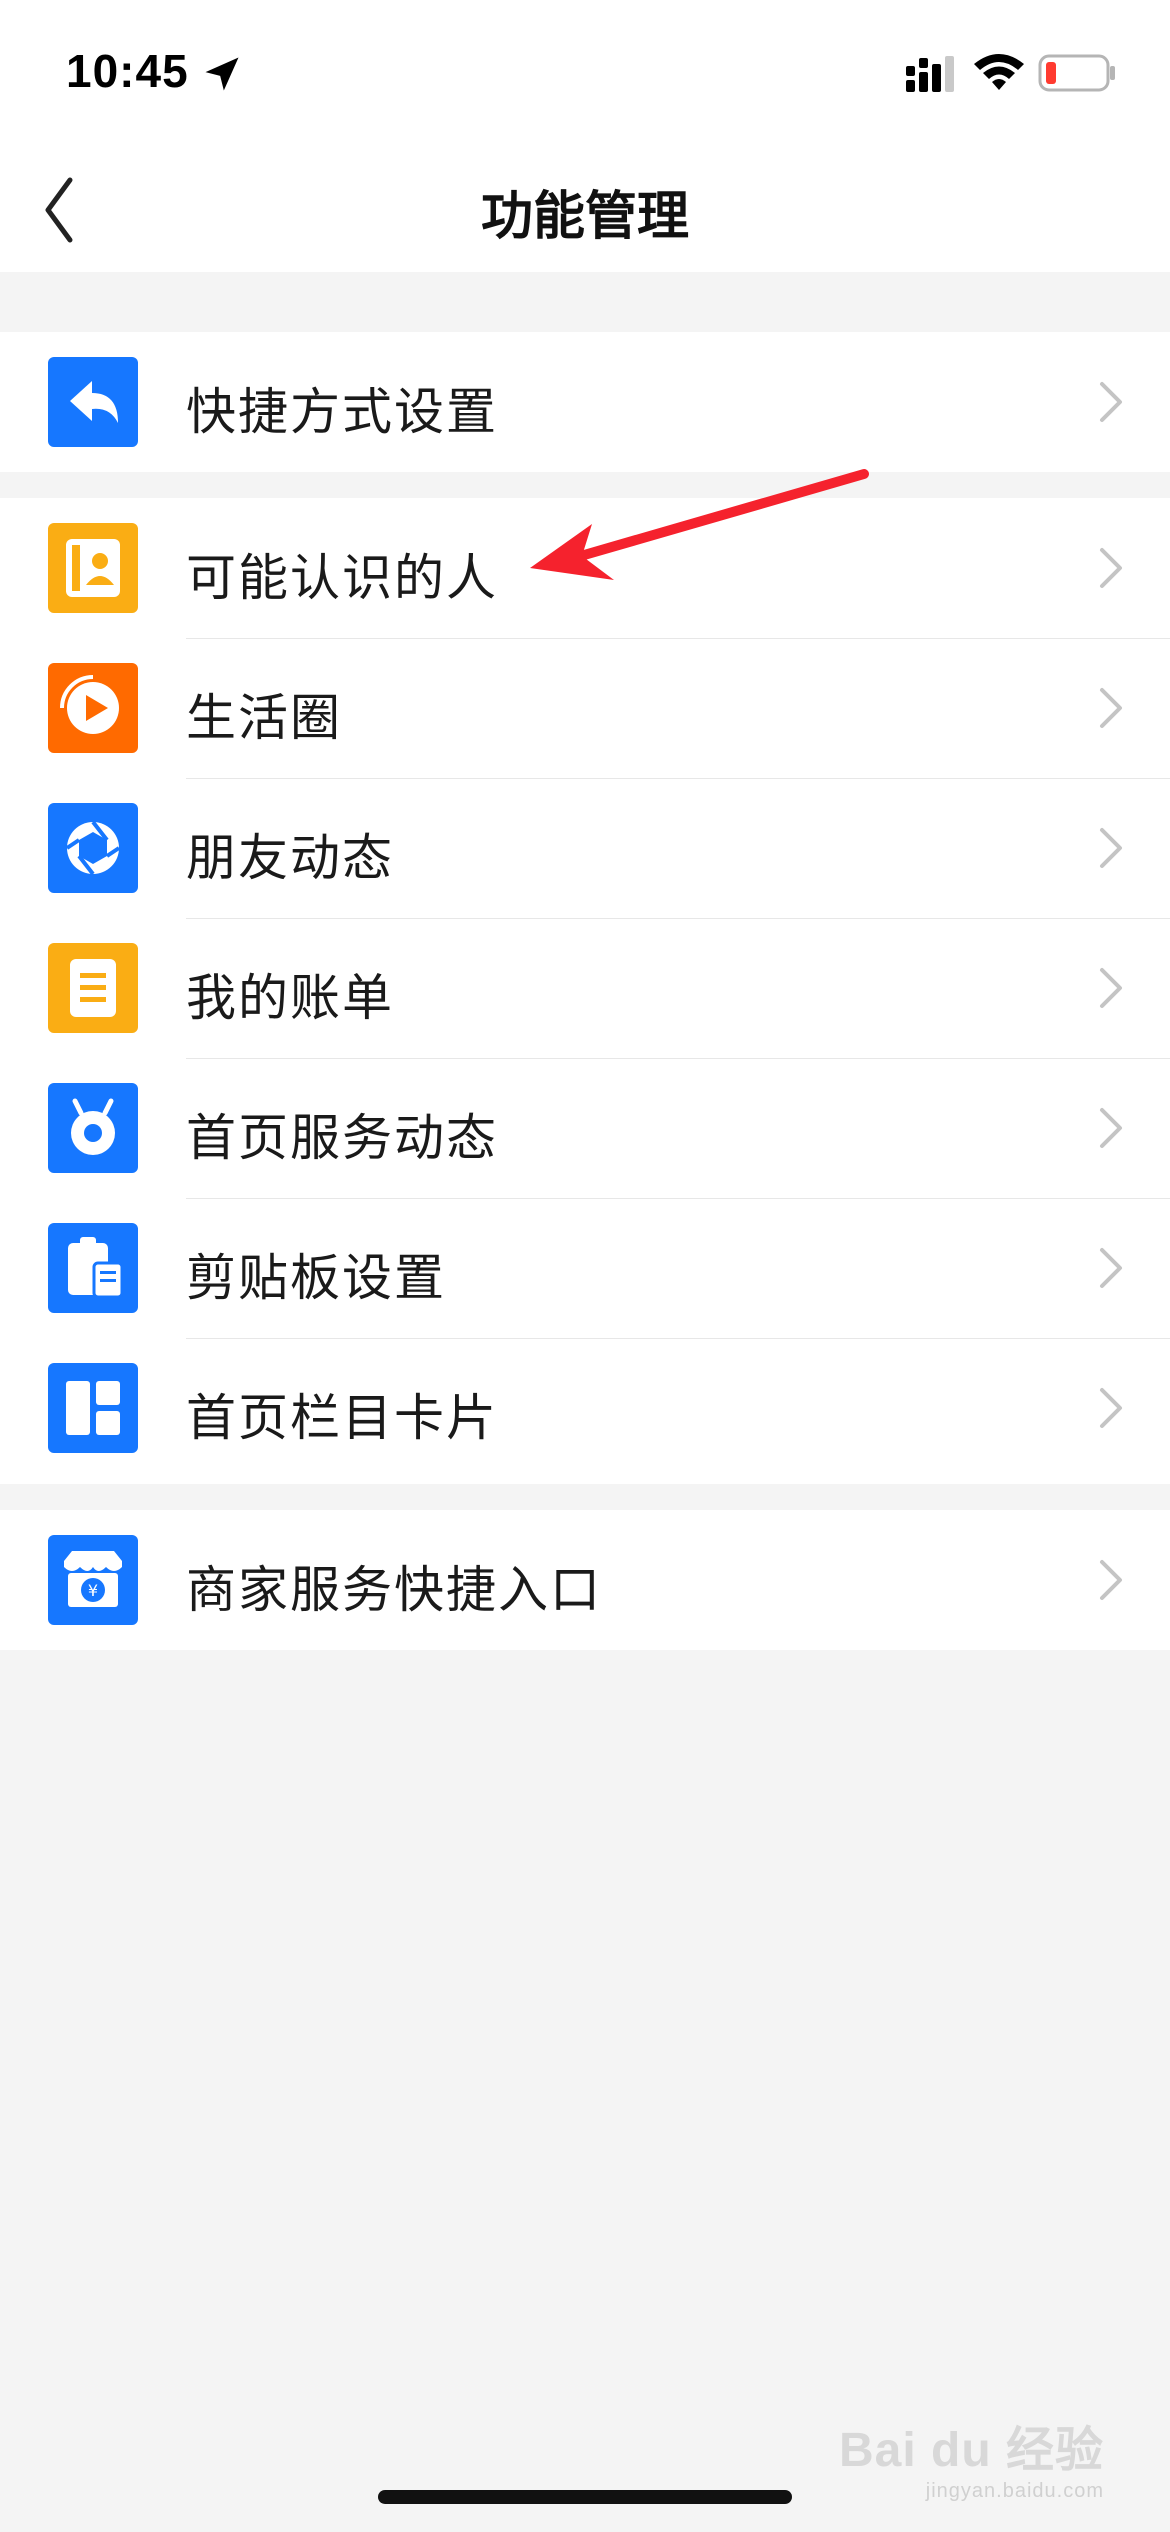 The width and height of the screenshot is (1170, 2532). Describe the element at coordinates (316, 1278) in the screenshot. I see `list-item-label: 剪贴板设置` at that location.